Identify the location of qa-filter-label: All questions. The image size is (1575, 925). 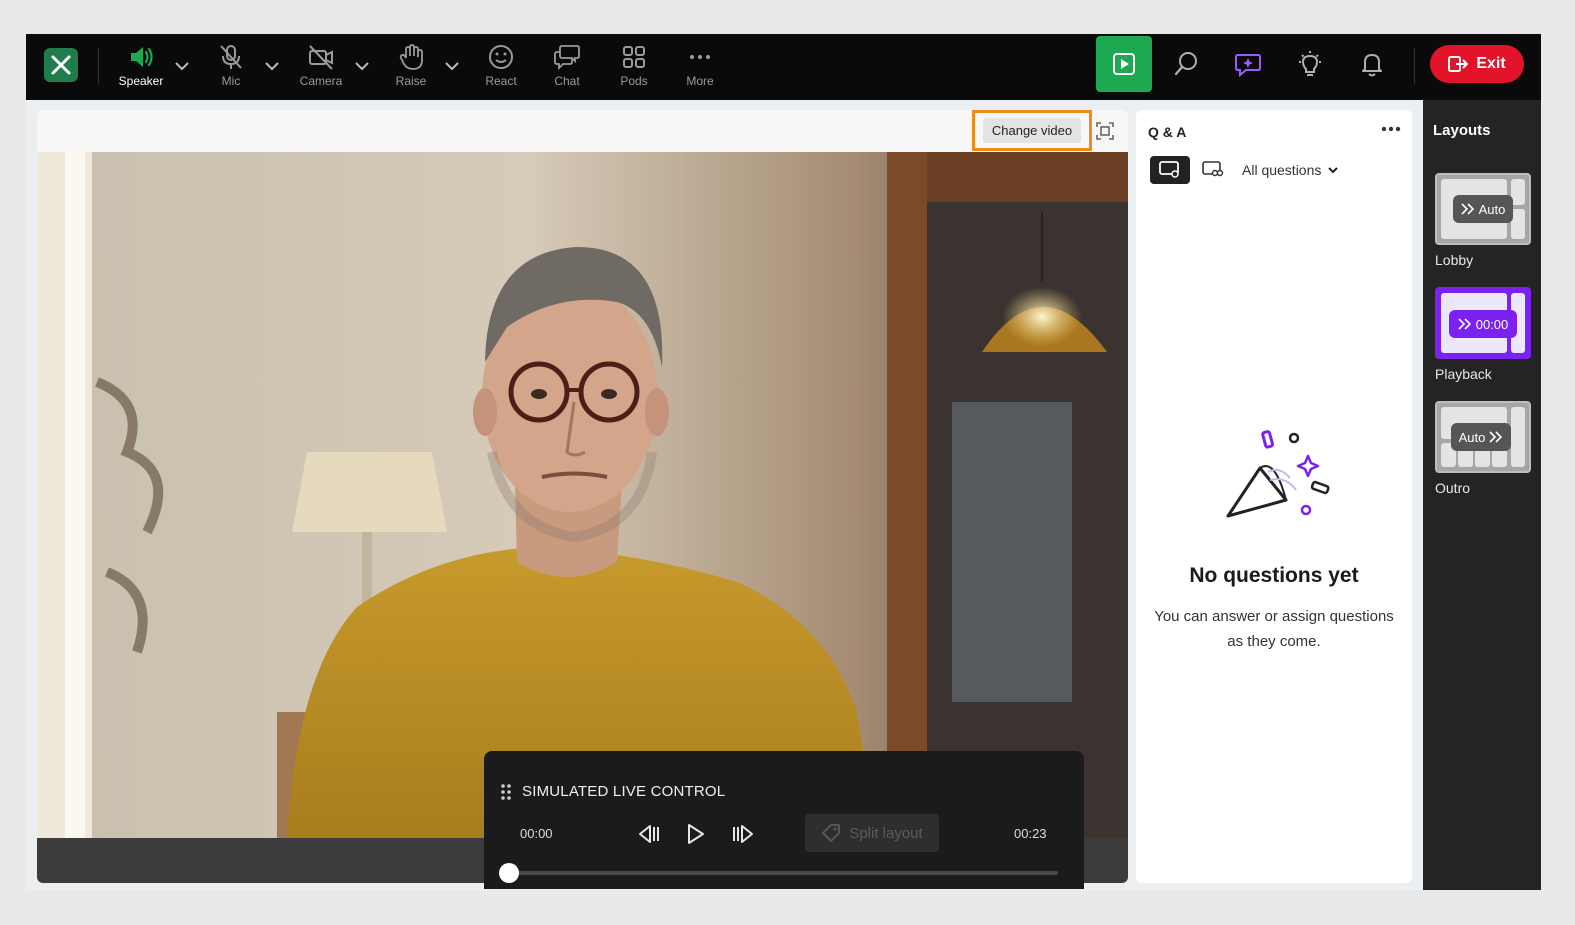
(1282, 170).